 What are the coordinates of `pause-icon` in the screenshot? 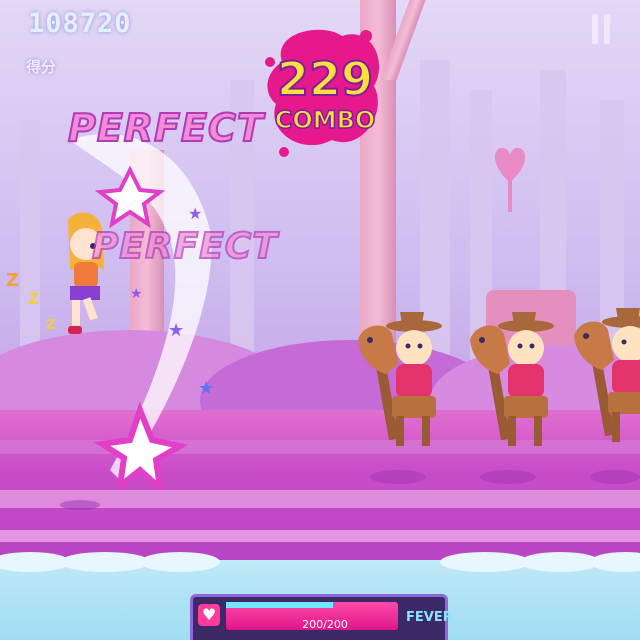 It's located at (601, 29).